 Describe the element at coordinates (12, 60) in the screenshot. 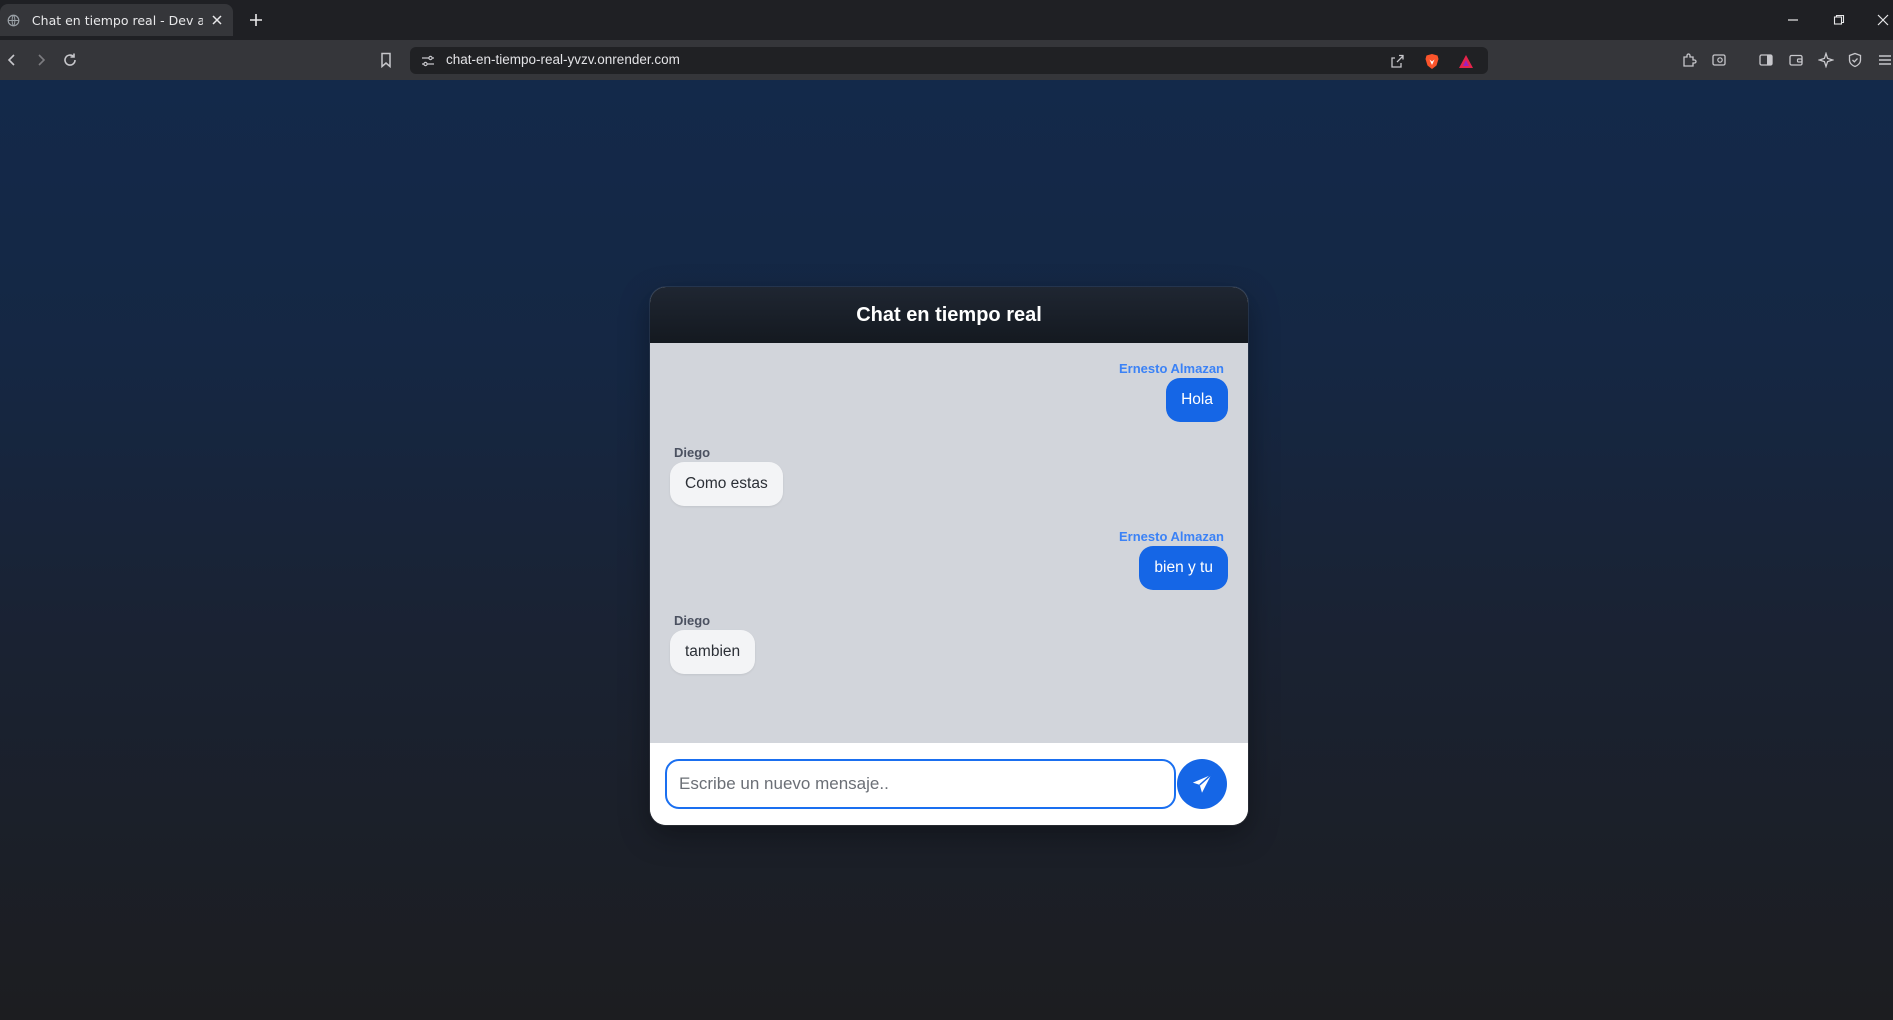

I see `back-icon` at that location.